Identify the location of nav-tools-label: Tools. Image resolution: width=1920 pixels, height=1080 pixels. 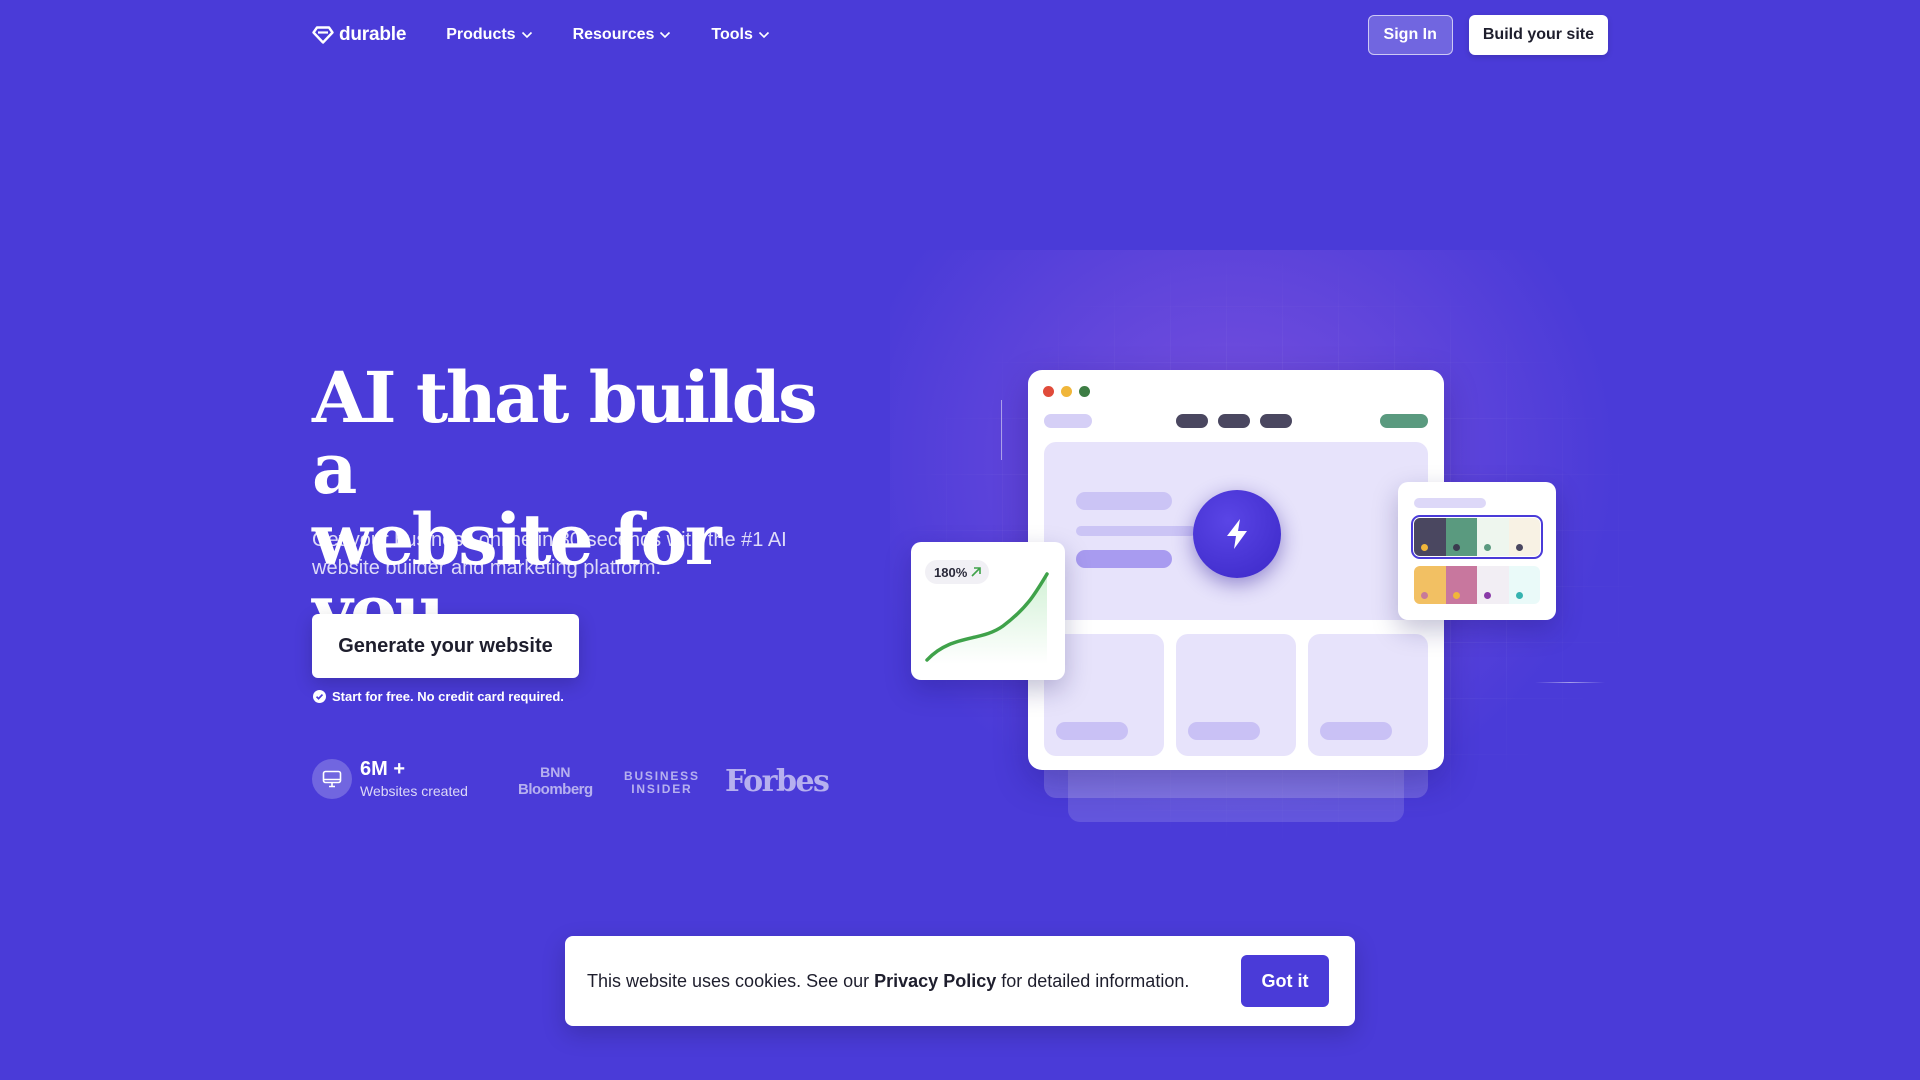
(732, 34).